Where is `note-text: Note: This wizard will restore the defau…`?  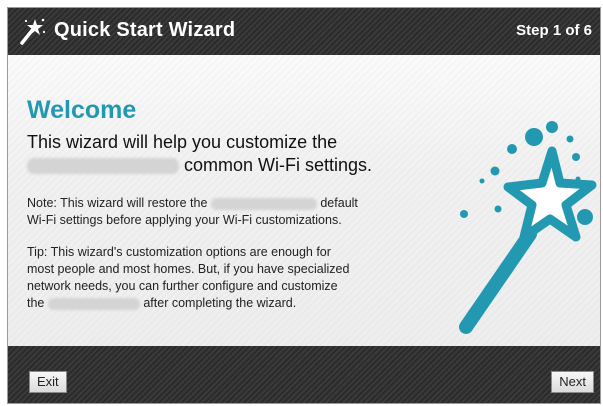 note-text: Note: This wizard will restore the defau… is located at coordinates (224, 212).